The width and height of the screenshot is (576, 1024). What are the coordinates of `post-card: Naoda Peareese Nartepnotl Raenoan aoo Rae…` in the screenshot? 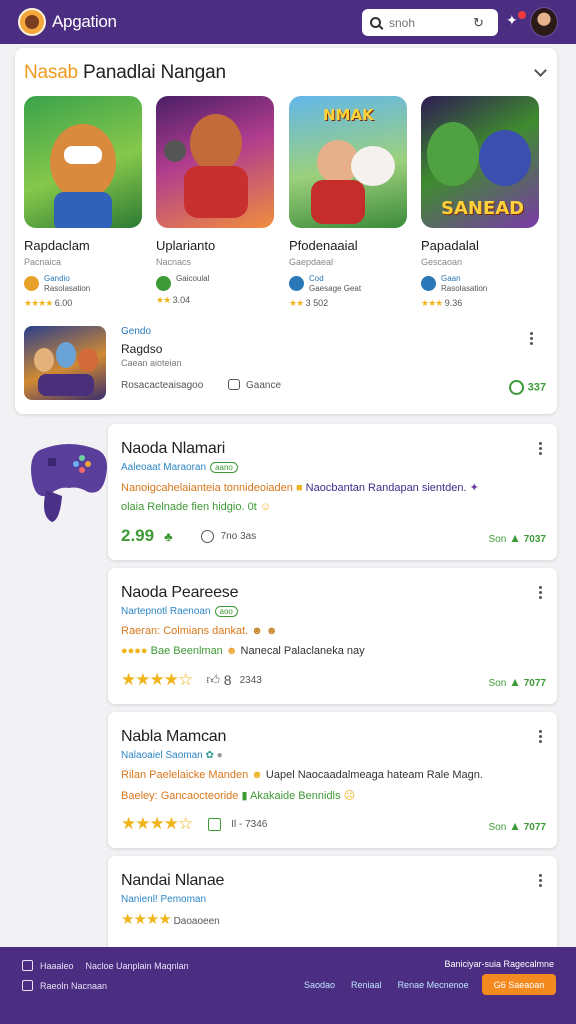 It's located at (332, 636).